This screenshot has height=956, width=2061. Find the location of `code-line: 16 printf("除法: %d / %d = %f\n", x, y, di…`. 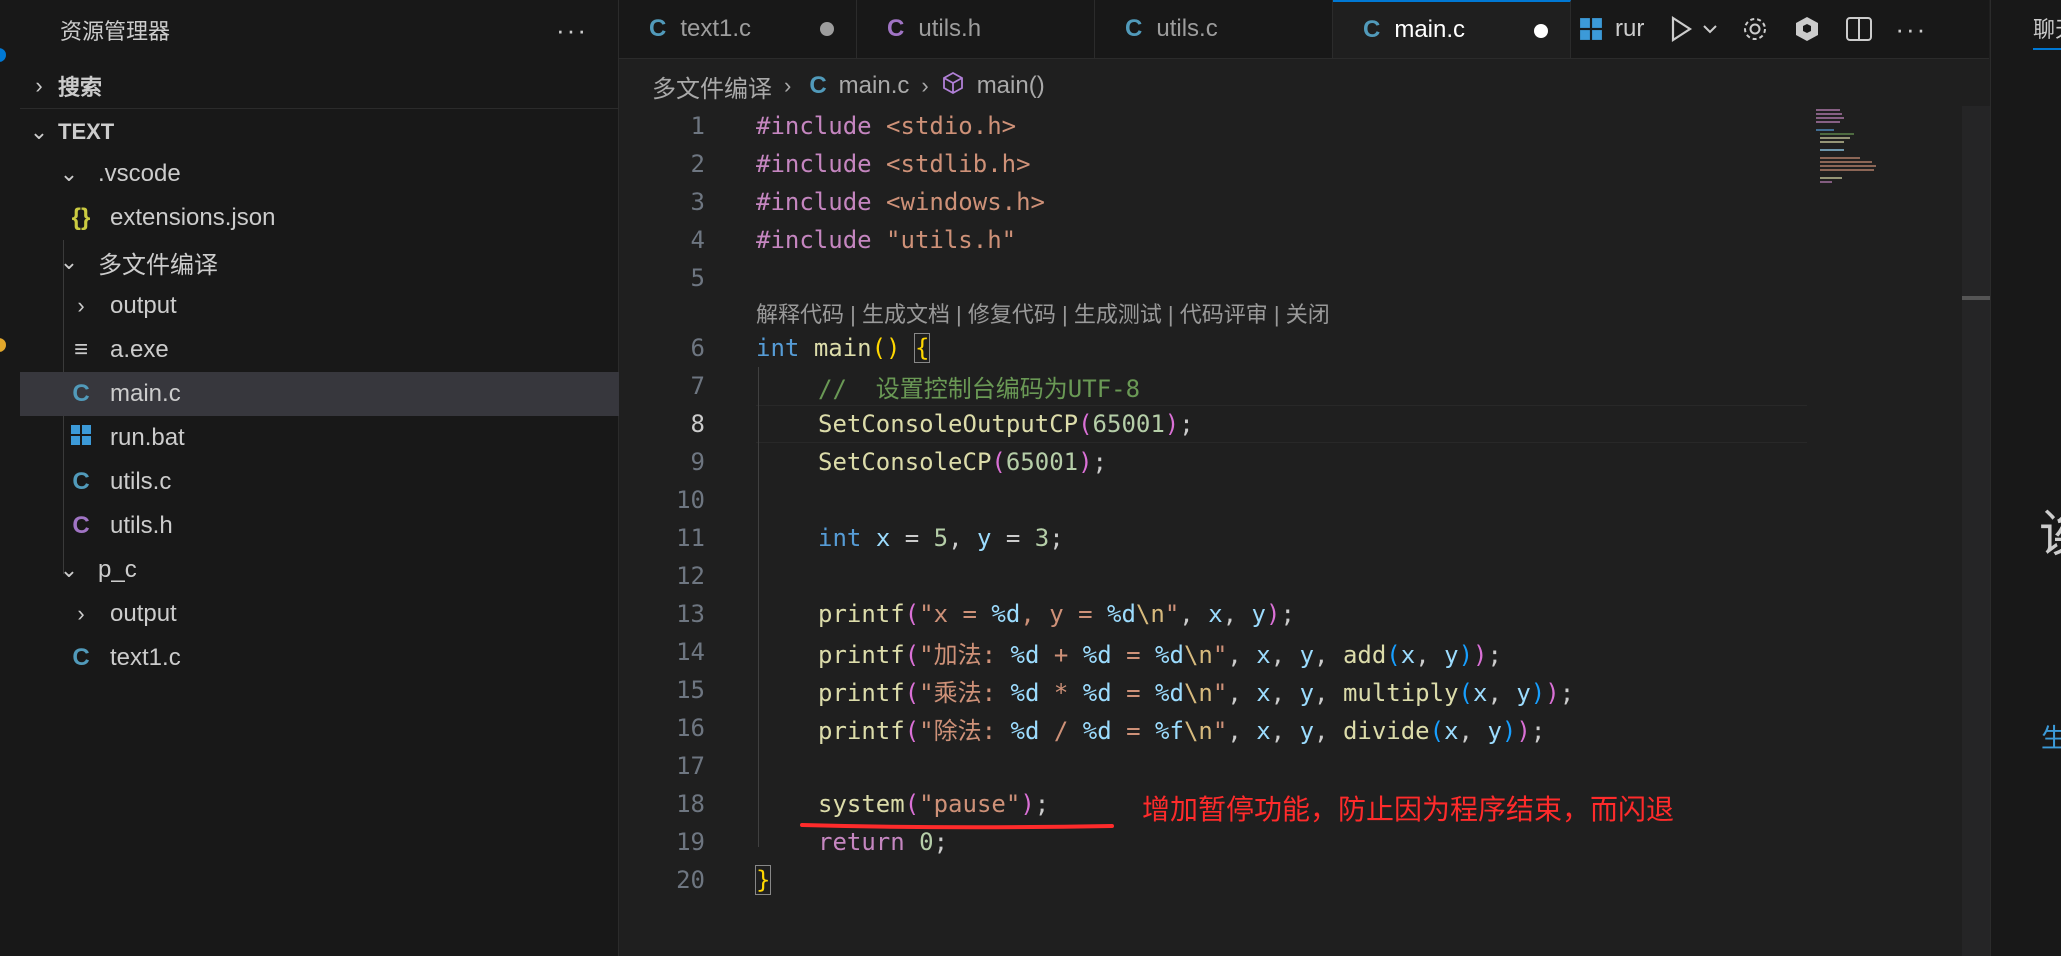

code-line: 16 printf("除法: %d / %d = %f\n", x, y, di… is located at coordinates (1214, 728).